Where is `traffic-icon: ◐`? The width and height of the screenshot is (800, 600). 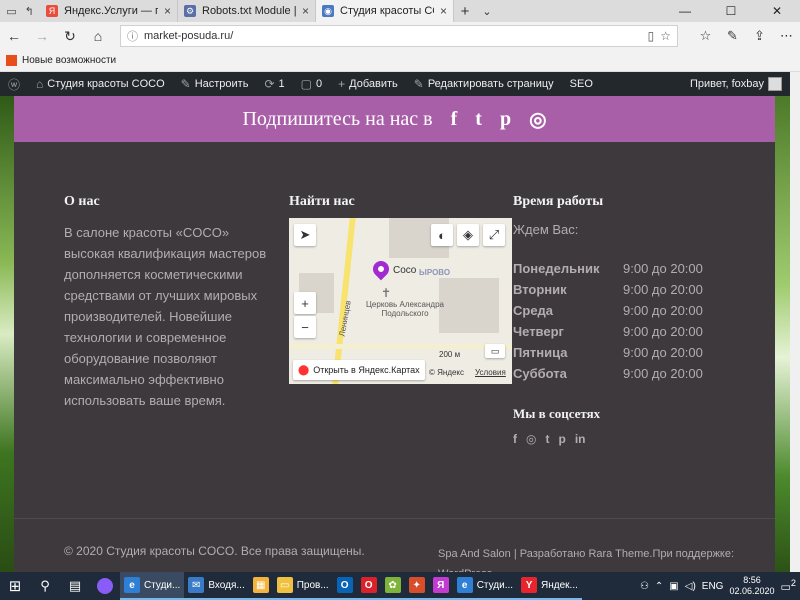 traffic-icon: ◐ is located at coordinates (442, 235).